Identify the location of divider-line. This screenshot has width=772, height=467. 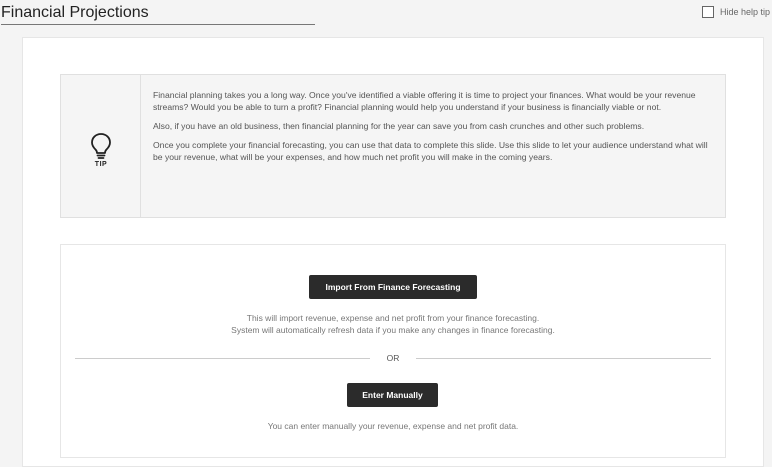
(563, 358).